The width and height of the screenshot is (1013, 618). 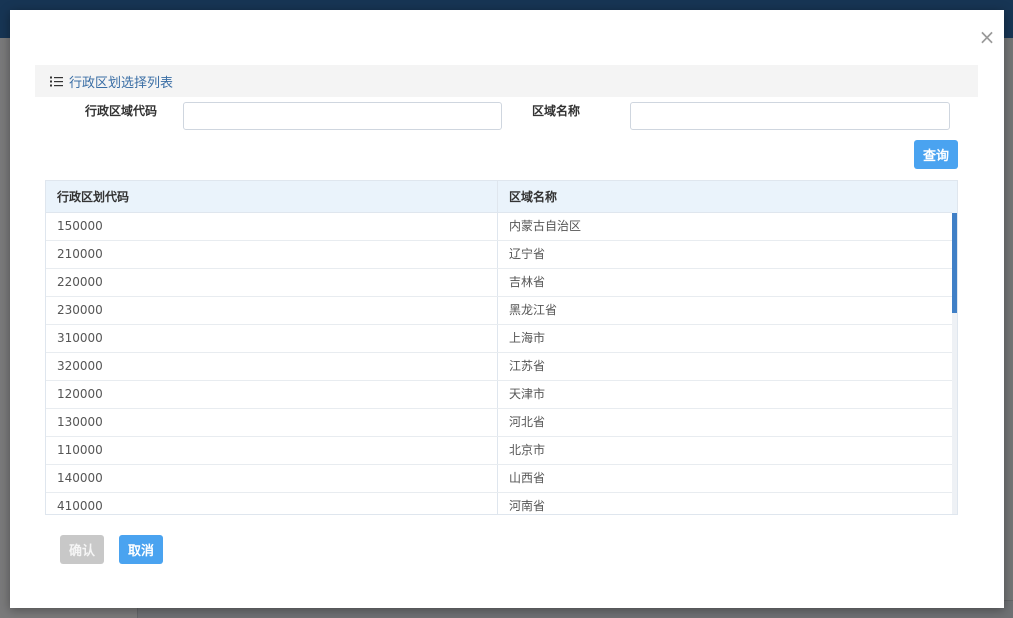 I want to click on cell-region-code: 230000, so click(x=272, y=310).